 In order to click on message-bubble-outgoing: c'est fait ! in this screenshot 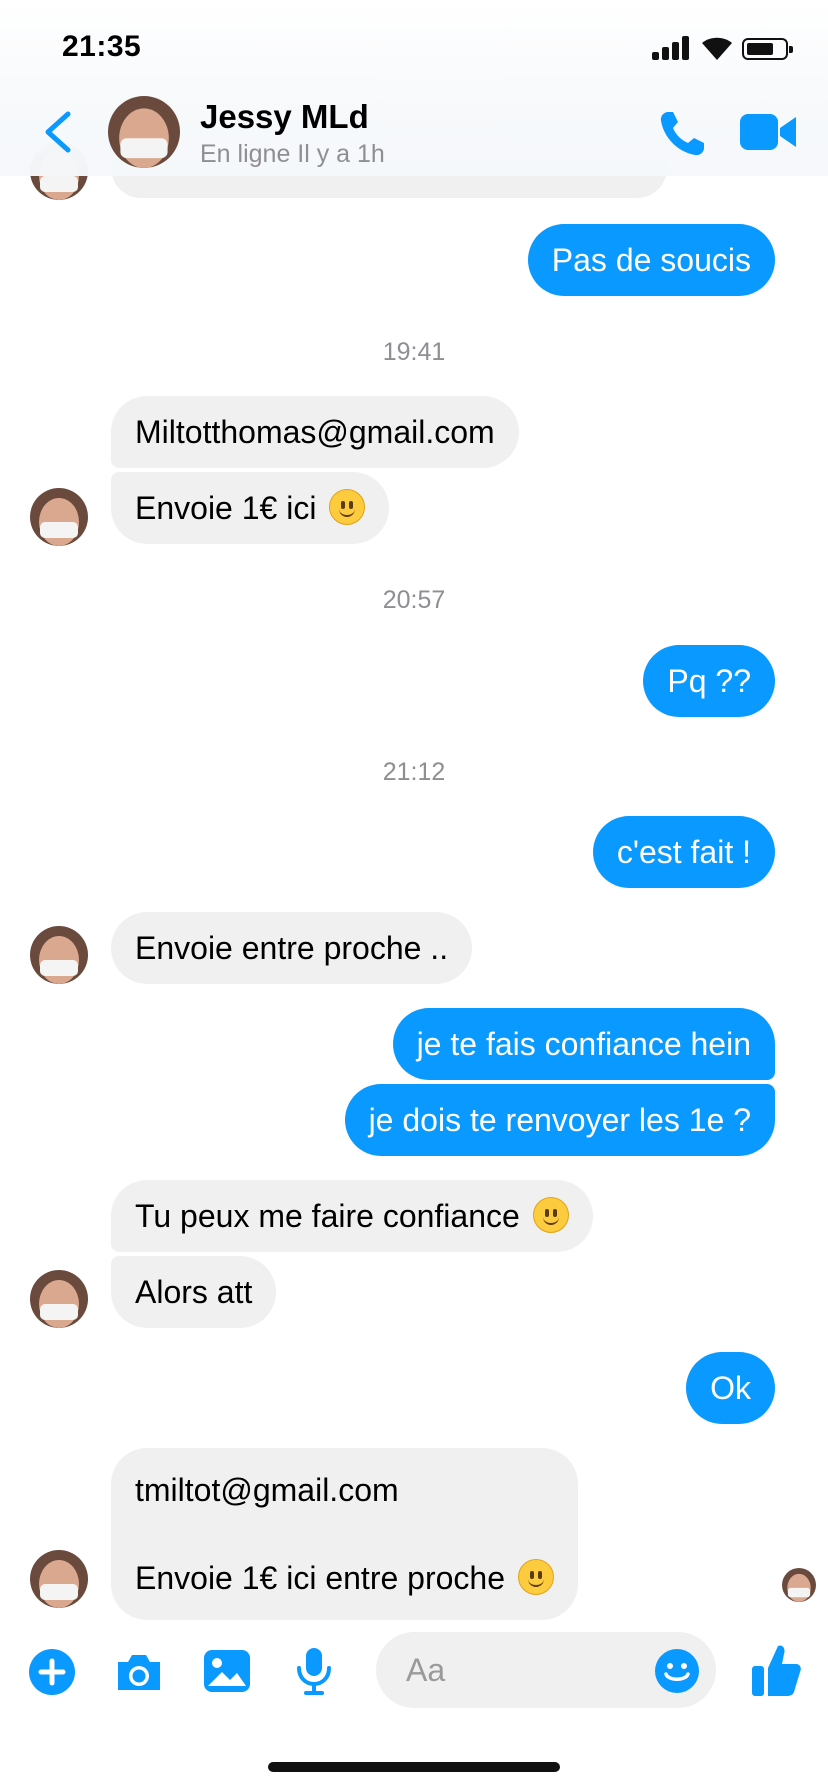, I will do `click(683, 852)`.